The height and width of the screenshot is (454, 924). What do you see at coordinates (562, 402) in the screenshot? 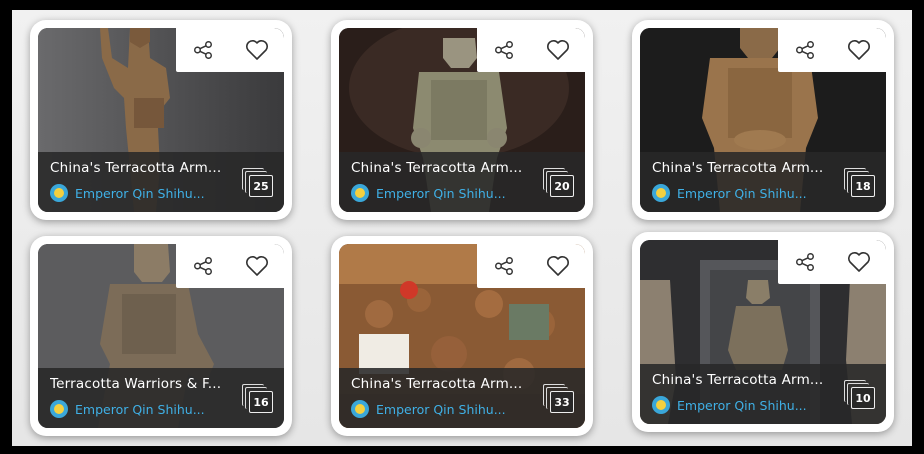
I see `item-count: 33` at bounding box center [562, 402].